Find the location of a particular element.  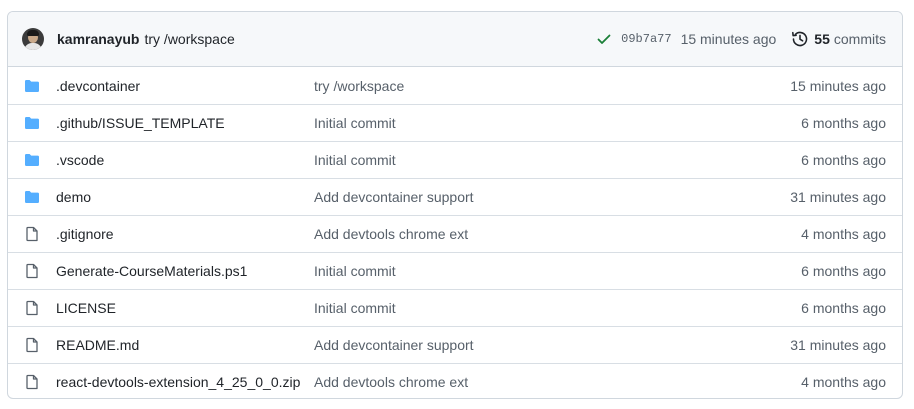

file-name-link: Generate-CourseMaterials.ps1 is located at coordinates (185, 271).